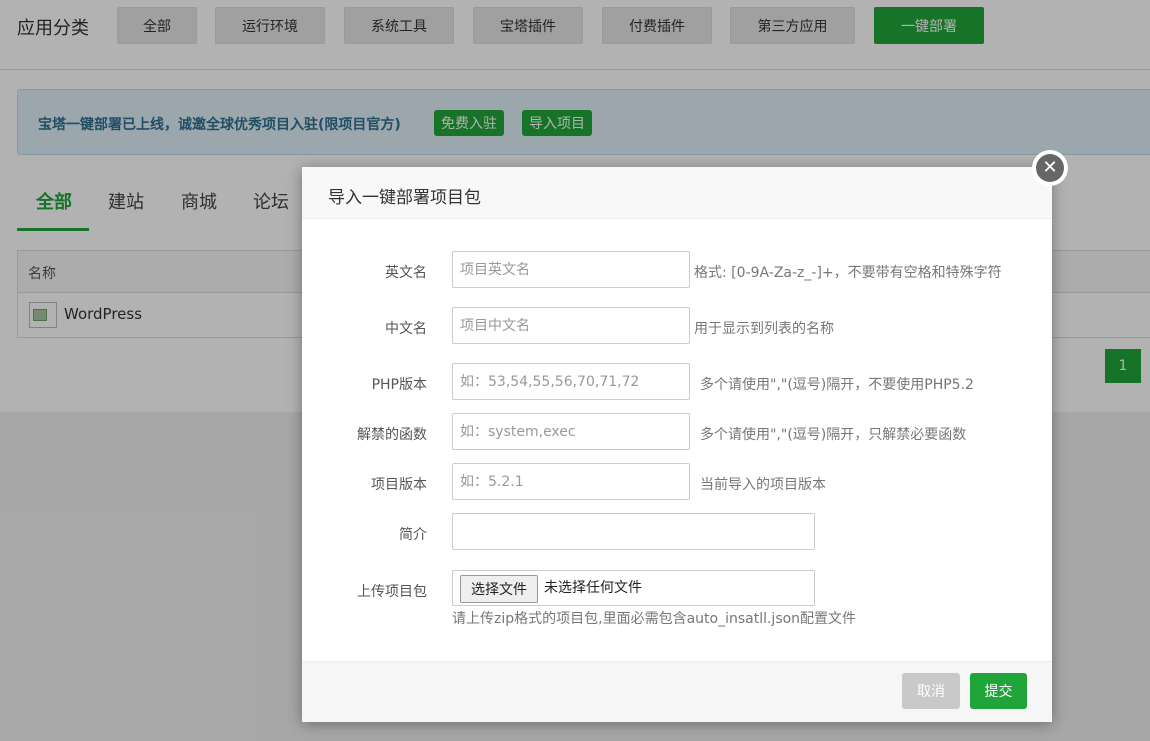 This screenshot has height=741, width=1150. What do you see at coordinates (571, 431) in the screenshot?
I see `unban-functions-input` at bounding box center [571, 431].